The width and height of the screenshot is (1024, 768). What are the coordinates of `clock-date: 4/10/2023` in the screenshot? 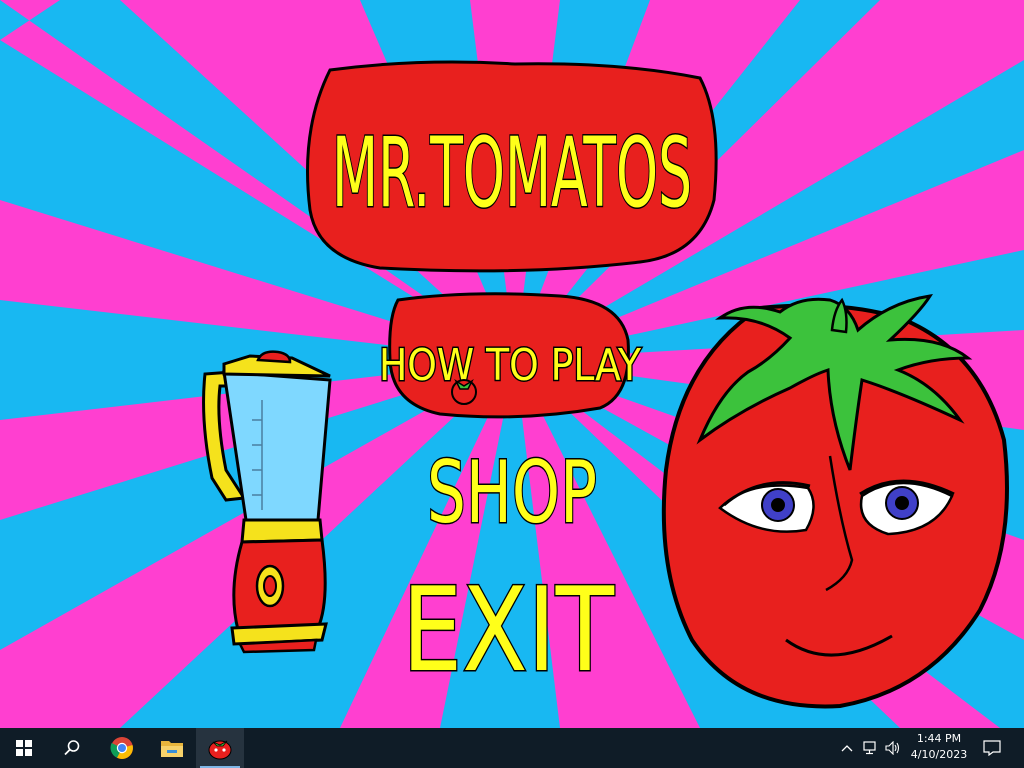 It's located at (939, 754).